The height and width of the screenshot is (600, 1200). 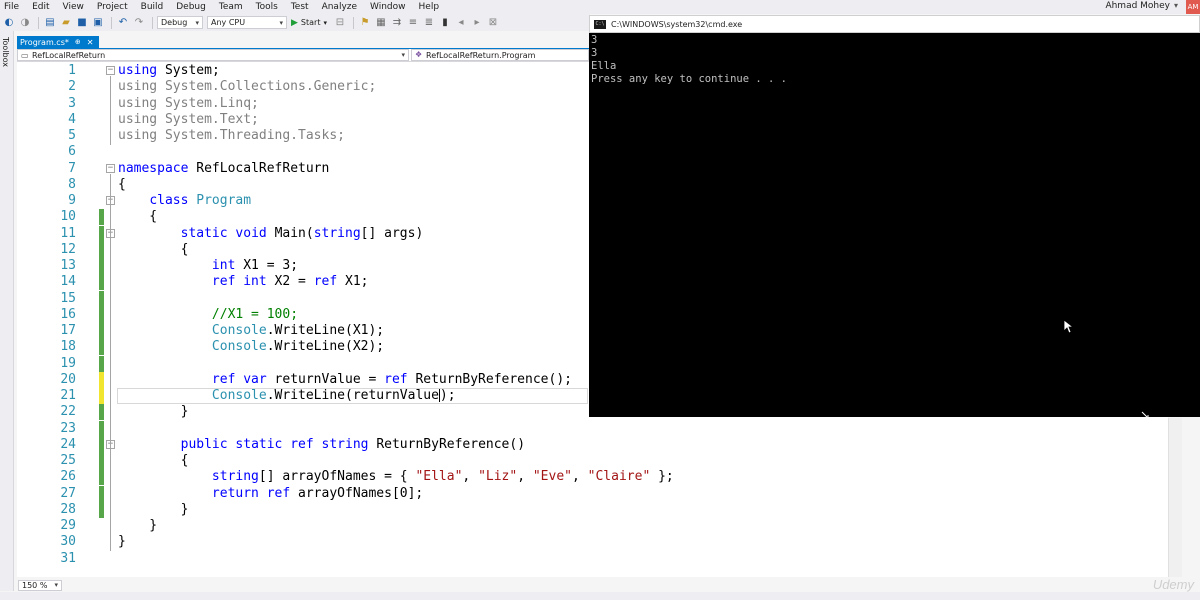 What do you see at coordinates (68, 509) in the screenshot?
I see `line-number: 28` at bounding box center [68, 509].